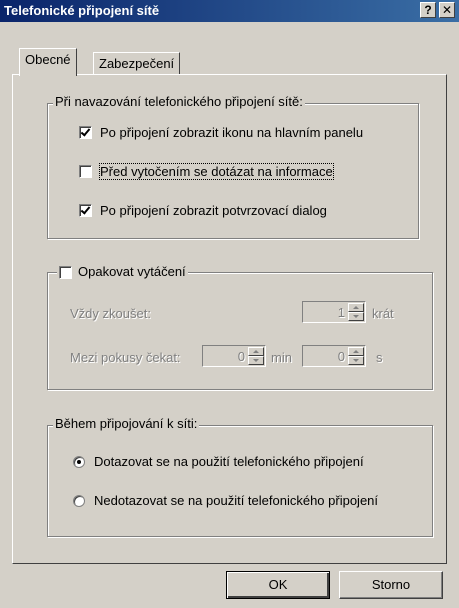 The image size is (459, 608). I want to click on tab-security: Zabezpečení, so click(137, 64).